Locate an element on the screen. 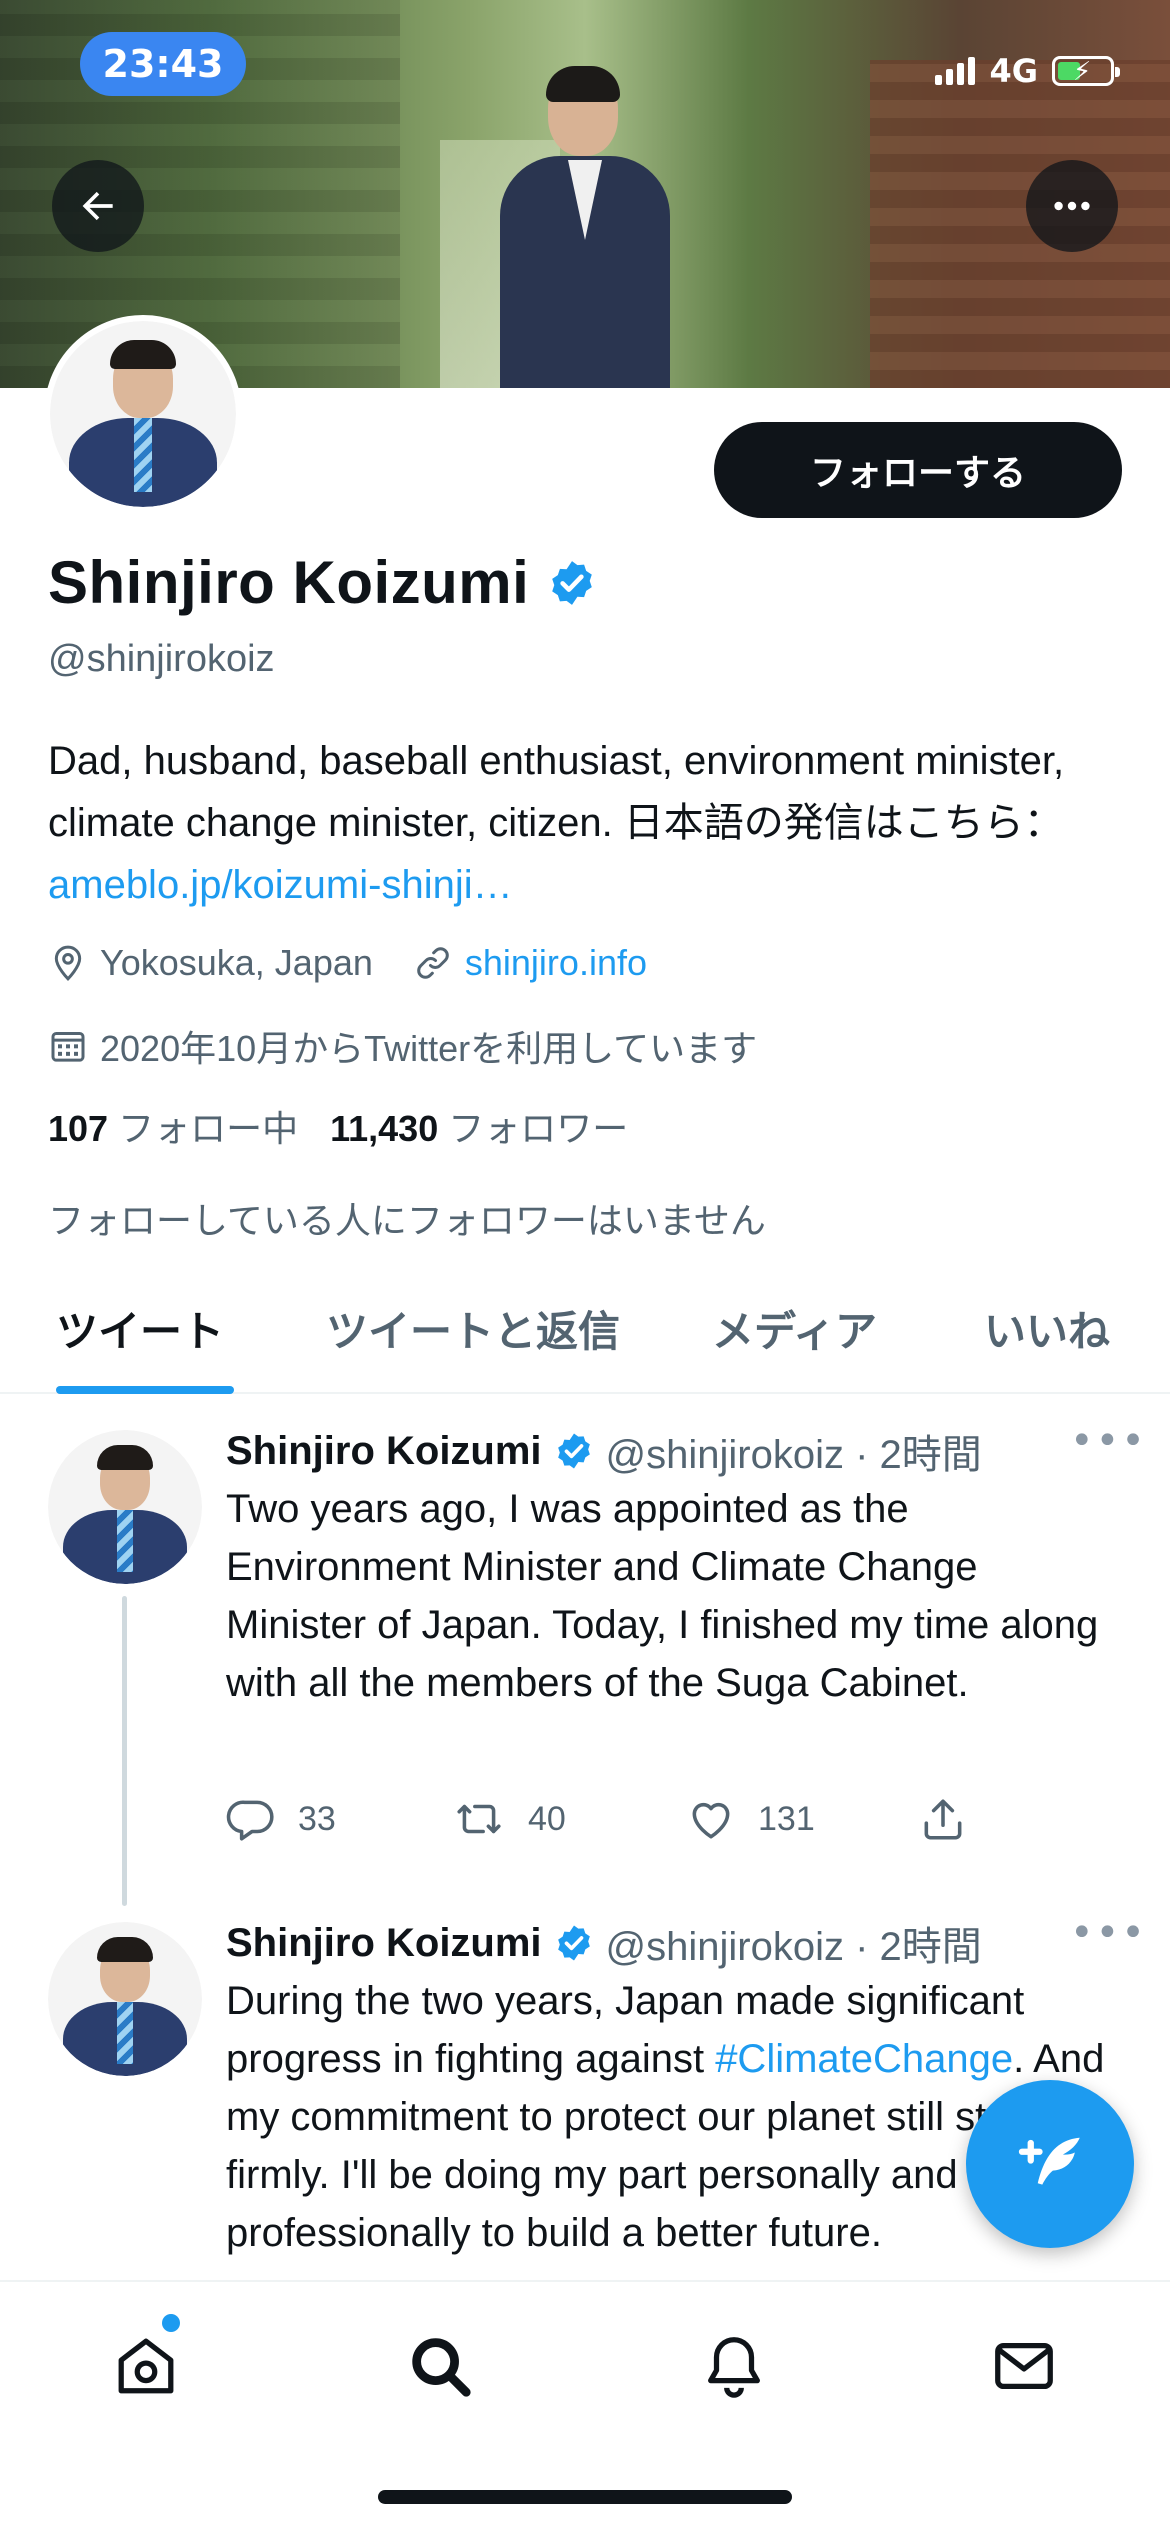 The image size is (1170, 2532). website-item: shinjiro.info is located at coordinates (530, 963).